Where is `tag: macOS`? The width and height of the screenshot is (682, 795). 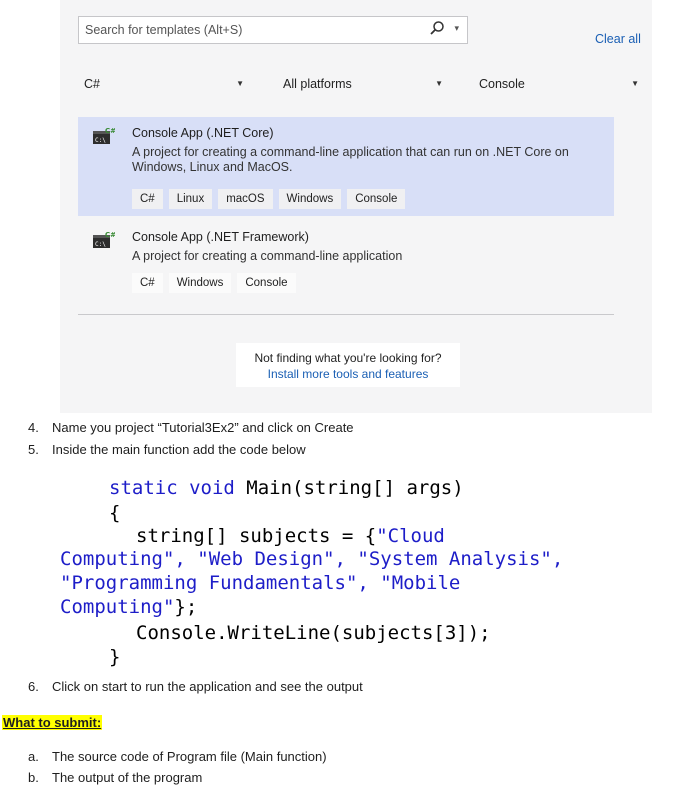
tag: macOS is located at coordinates (245, 199).